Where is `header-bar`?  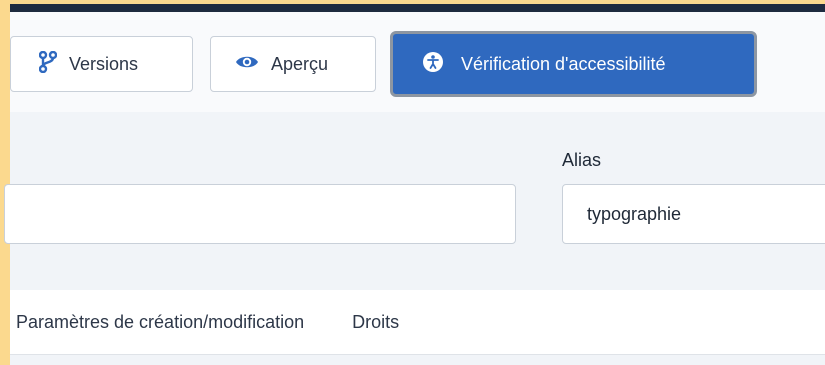 header-bar is located at coordinates (417, 8).